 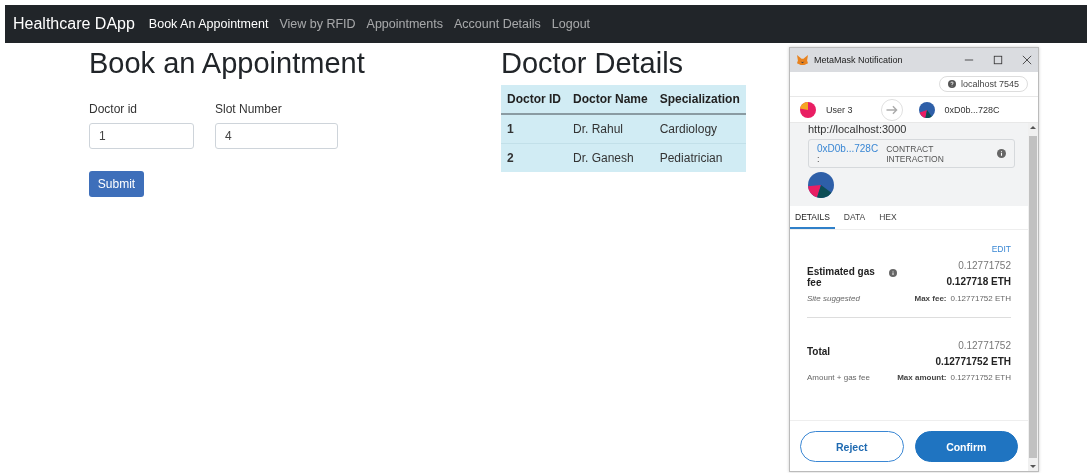 What do you see at coordinates (839, 377) in the screenshot?
I see `fee-note: Amount + gas fee` at bounding box center [839, 377].